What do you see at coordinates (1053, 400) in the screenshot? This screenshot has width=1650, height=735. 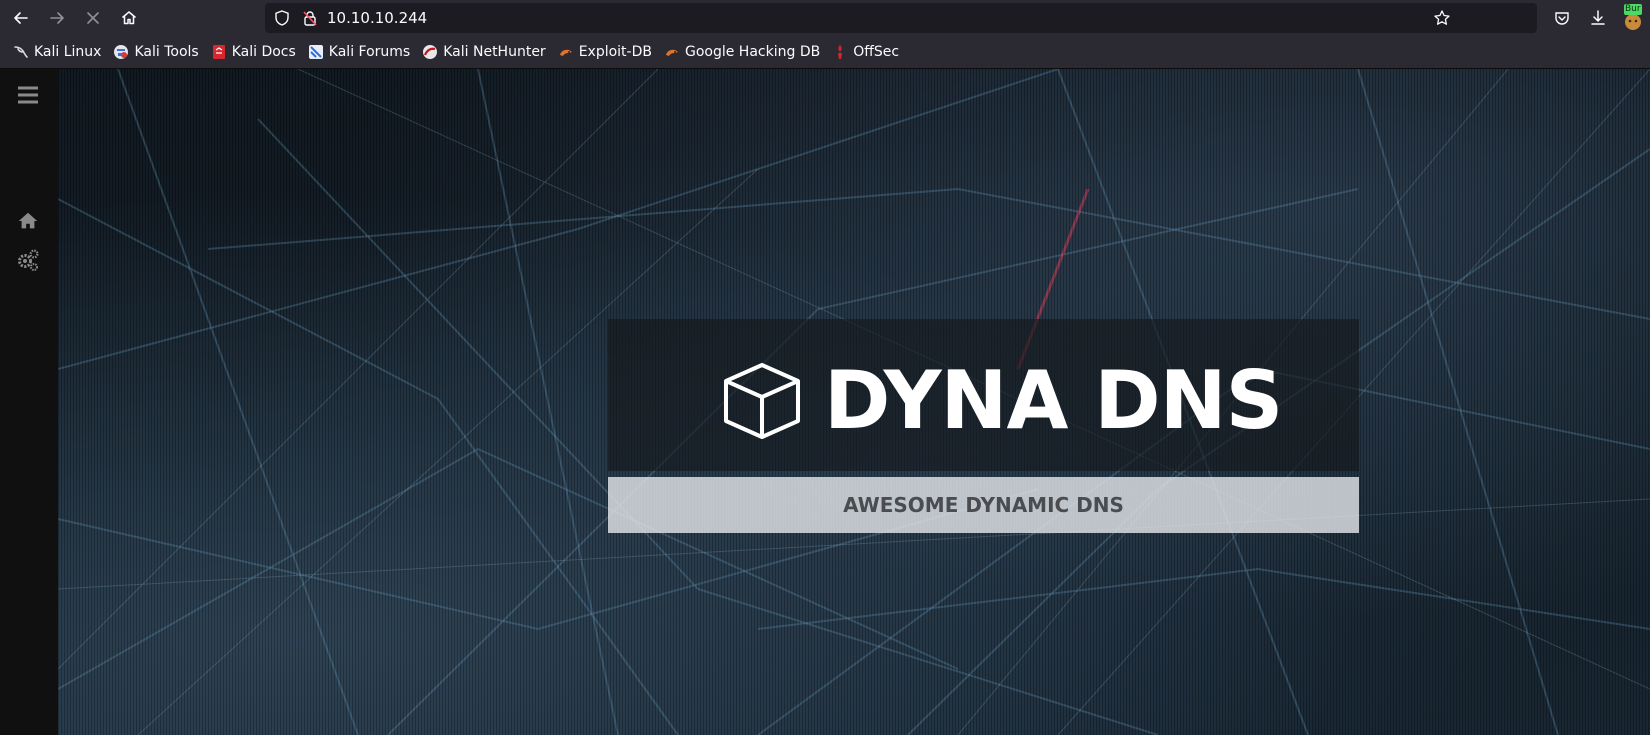 I see `brand-title: DYNA DNS` at bounding box center [1053, 400].